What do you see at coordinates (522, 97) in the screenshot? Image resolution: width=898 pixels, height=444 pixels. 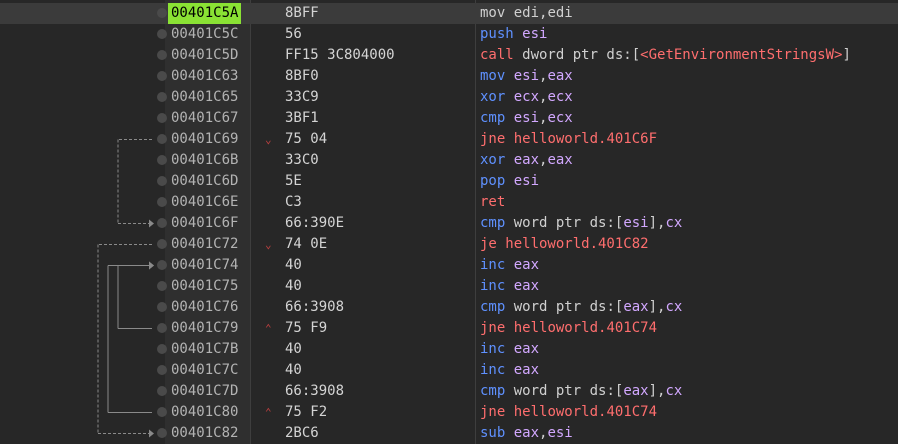 I see `instruction-token: ecx` at bounding box center [522, 97].